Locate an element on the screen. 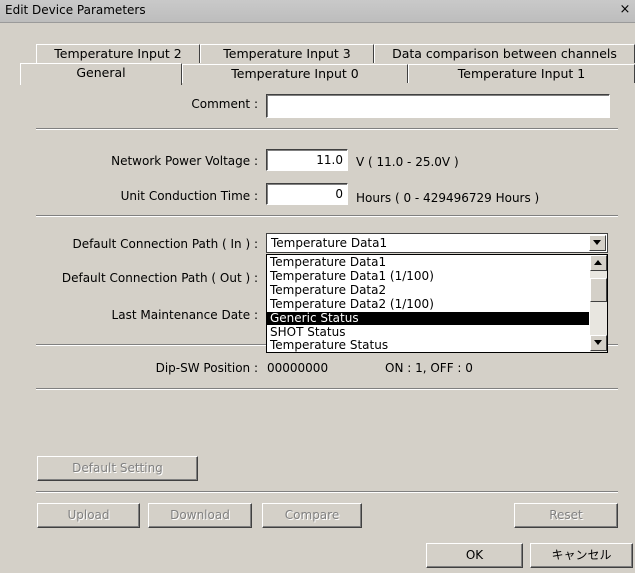 This screenshot has height=573, width=635. tab-general: General is located at coordinates (101, 74).